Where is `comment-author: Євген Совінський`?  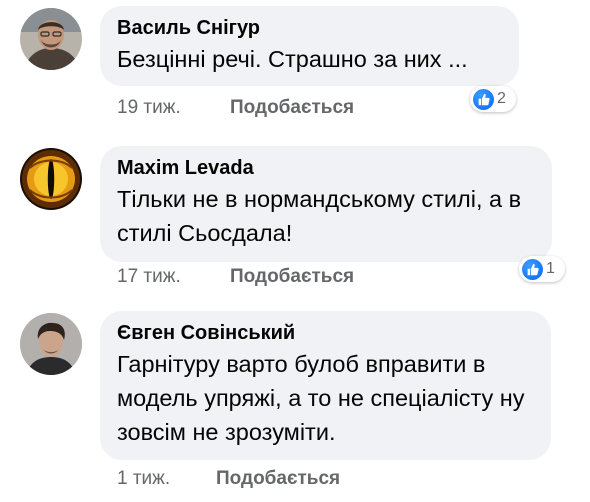 comment-author: Євген Совінський is located at coordinates (325, 333).